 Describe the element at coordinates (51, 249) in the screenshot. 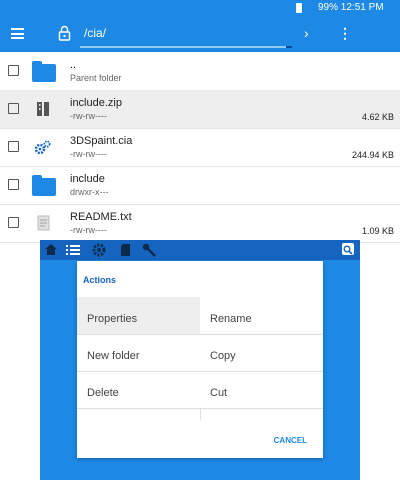

I see `home-icon` at that location.